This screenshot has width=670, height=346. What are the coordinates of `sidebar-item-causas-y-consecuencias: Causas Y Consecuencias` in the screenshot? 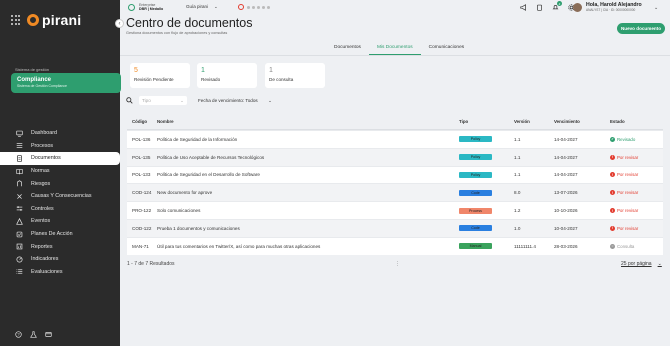 It's located at (60, 196).